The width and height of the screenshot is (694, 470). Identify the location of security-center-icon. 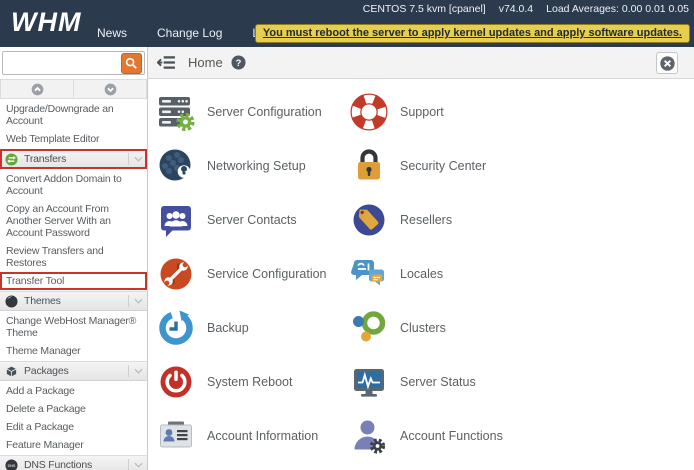
(369, 166).